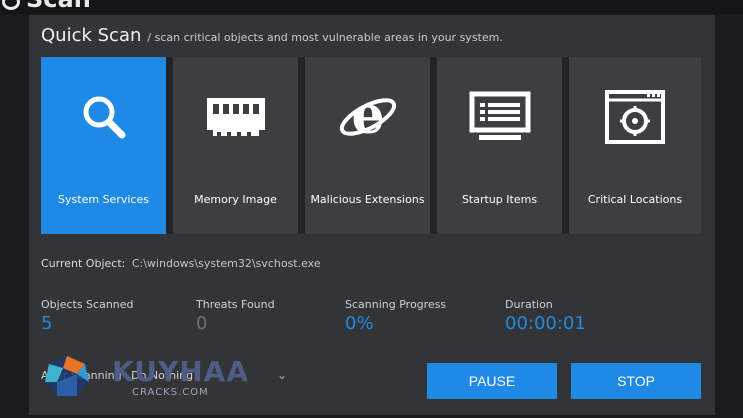 The height and width of the screenshot is (418, 743). I want to click on tile-label: Memory Image, so click(235, 199).